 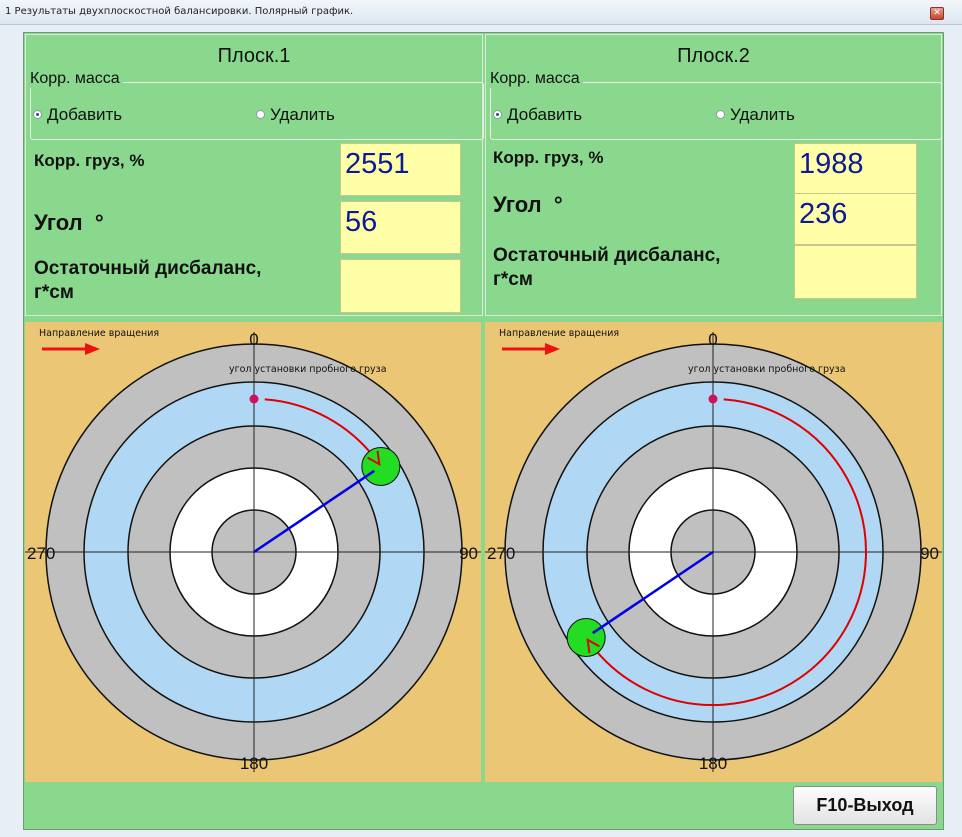 I want to click on plane1-radio-add: Добавить, so click(x=77, y=115).